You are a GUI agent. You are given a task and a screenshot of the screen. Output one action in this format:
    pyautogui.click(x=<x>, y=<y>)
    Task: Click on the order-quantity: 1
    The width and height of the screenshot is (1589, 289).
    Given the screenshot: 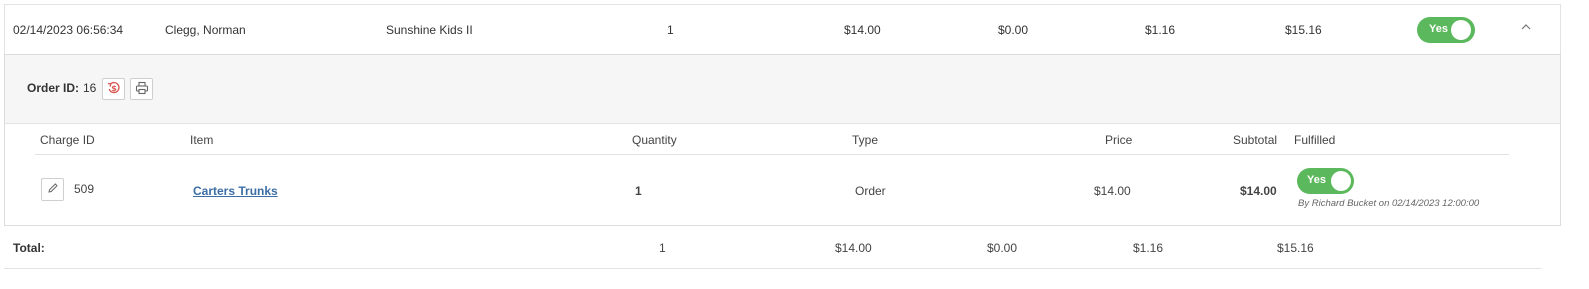 What is the action you would take?
    pyautogui.click(x=670, y=30)
    